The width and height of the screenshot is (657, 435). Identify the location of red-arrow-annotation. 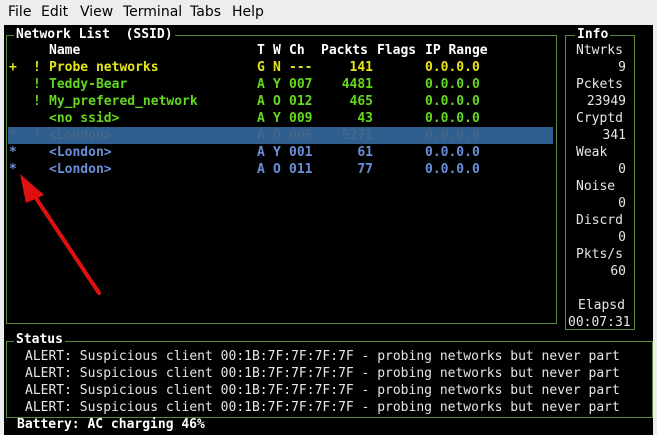
(60, 234).